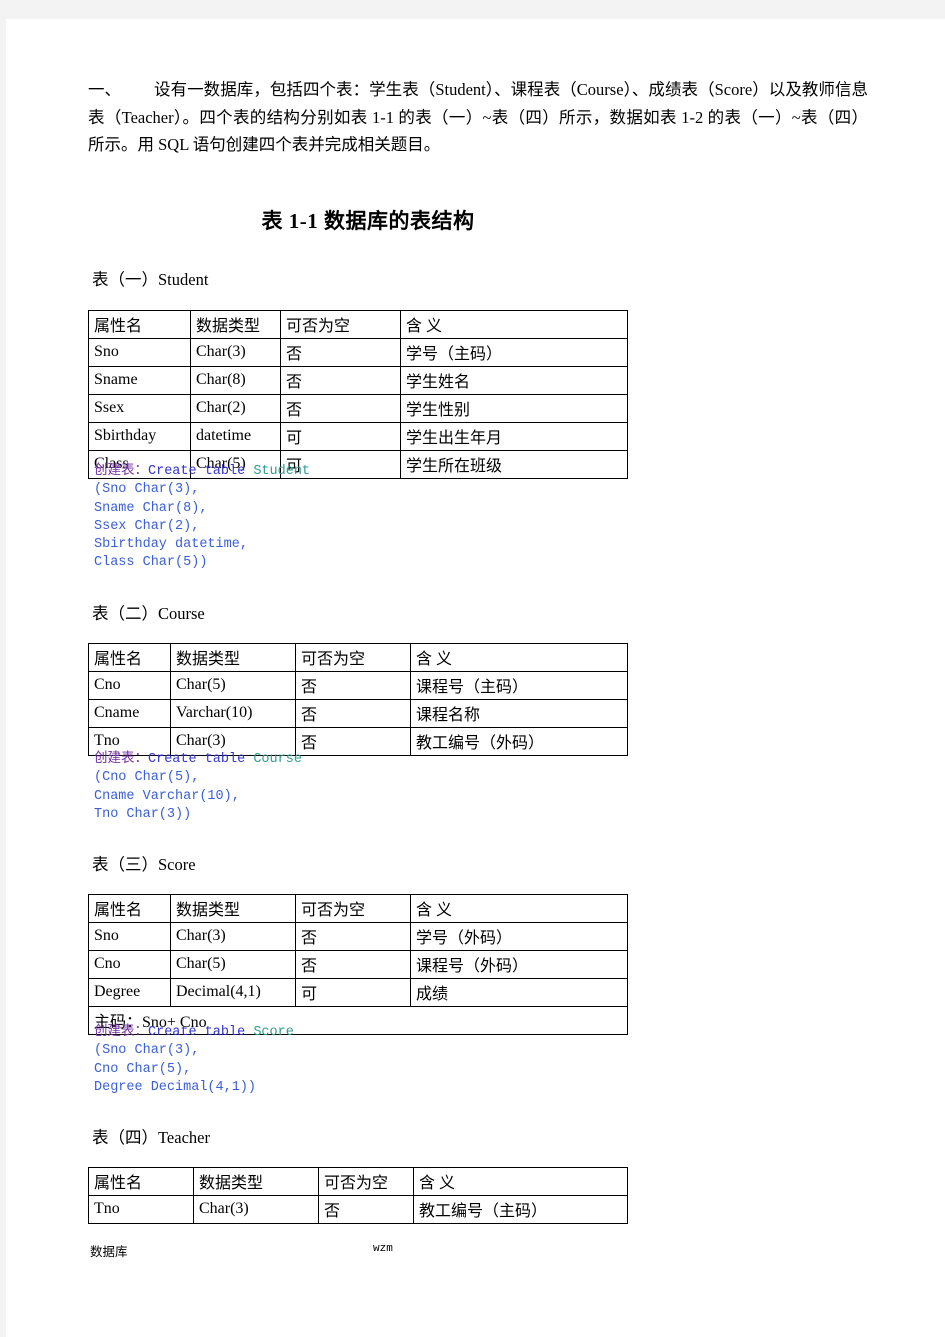 The height and width of the screenshot is (1337, 945). What do you see at coordinates (151, 508) in the screenshot?
I see `sql-line: Sname Char(8),` at bounding box center [151, 508].